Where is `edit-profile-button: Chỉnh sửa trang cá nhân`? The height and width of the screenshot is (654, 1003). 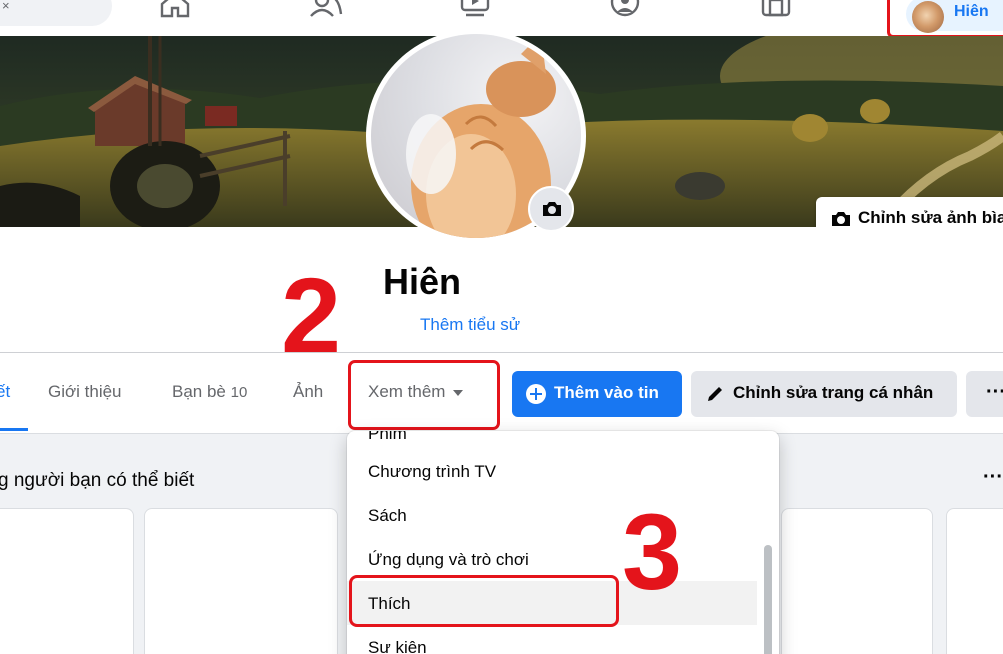
edit-profile-button: Chỉnh sửa trang cá nhân is located at coordinates (824, 394).